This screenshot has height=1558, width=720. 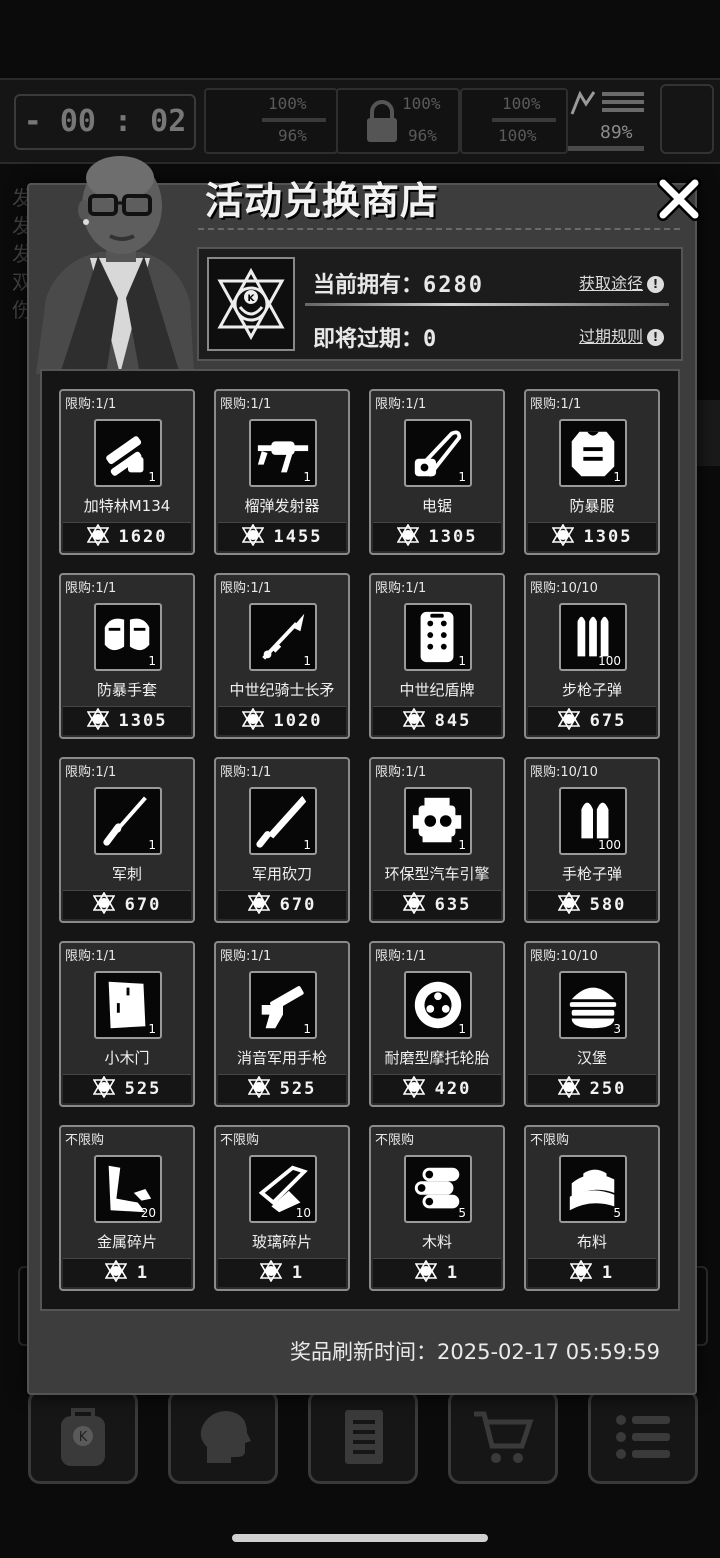 What do you see at coordinates (622, 282) in the screenshot?
I see `obtain-methods-link: 获取途径!` at bounding box center [622, 282].